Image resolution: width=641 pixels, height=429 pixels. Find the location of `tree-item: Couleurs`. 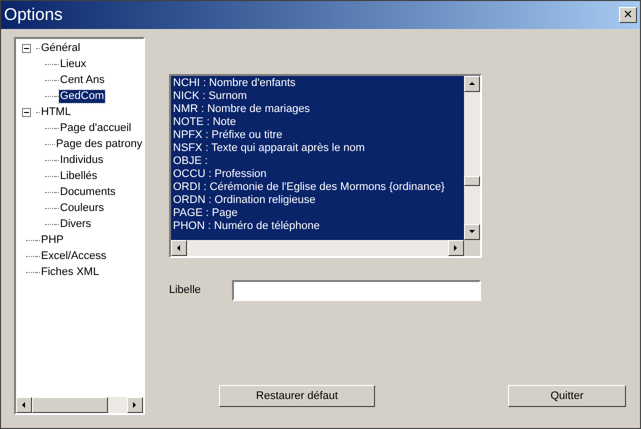

tree-item: Couleurs is located at coordinates (82, 208).